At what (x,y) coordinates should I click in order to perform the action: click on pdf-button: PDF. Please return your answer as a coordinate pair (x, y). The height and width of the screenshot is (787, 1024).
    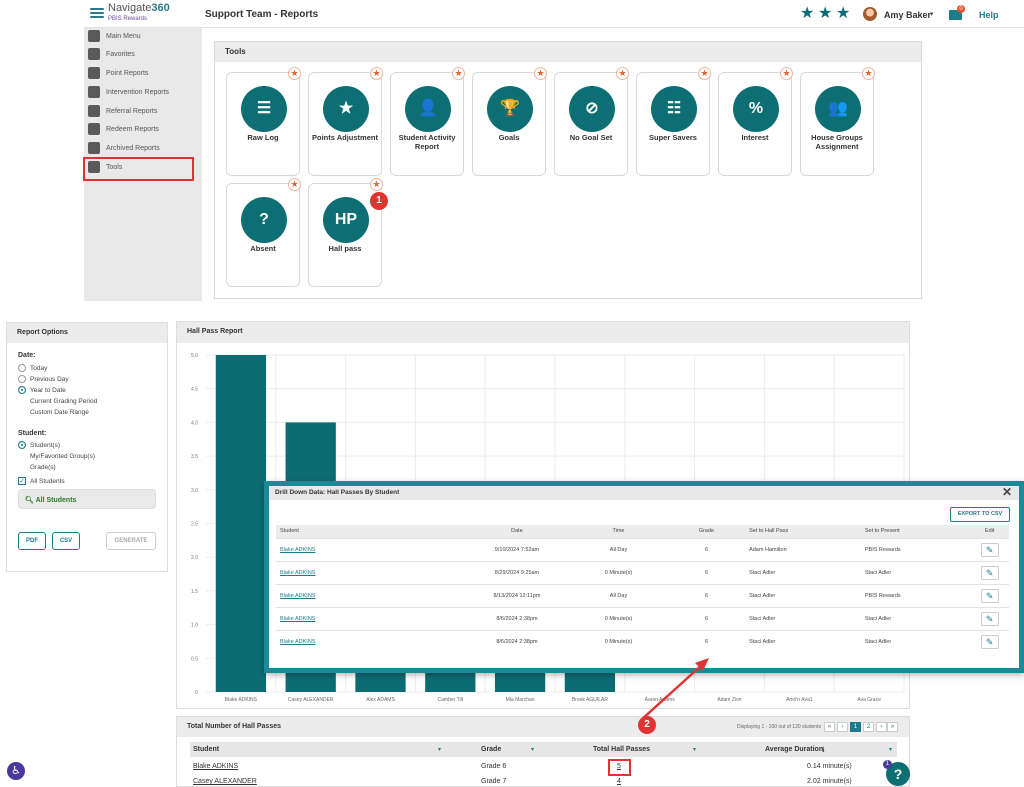
    Looking at the image, I should click on (32, 541).